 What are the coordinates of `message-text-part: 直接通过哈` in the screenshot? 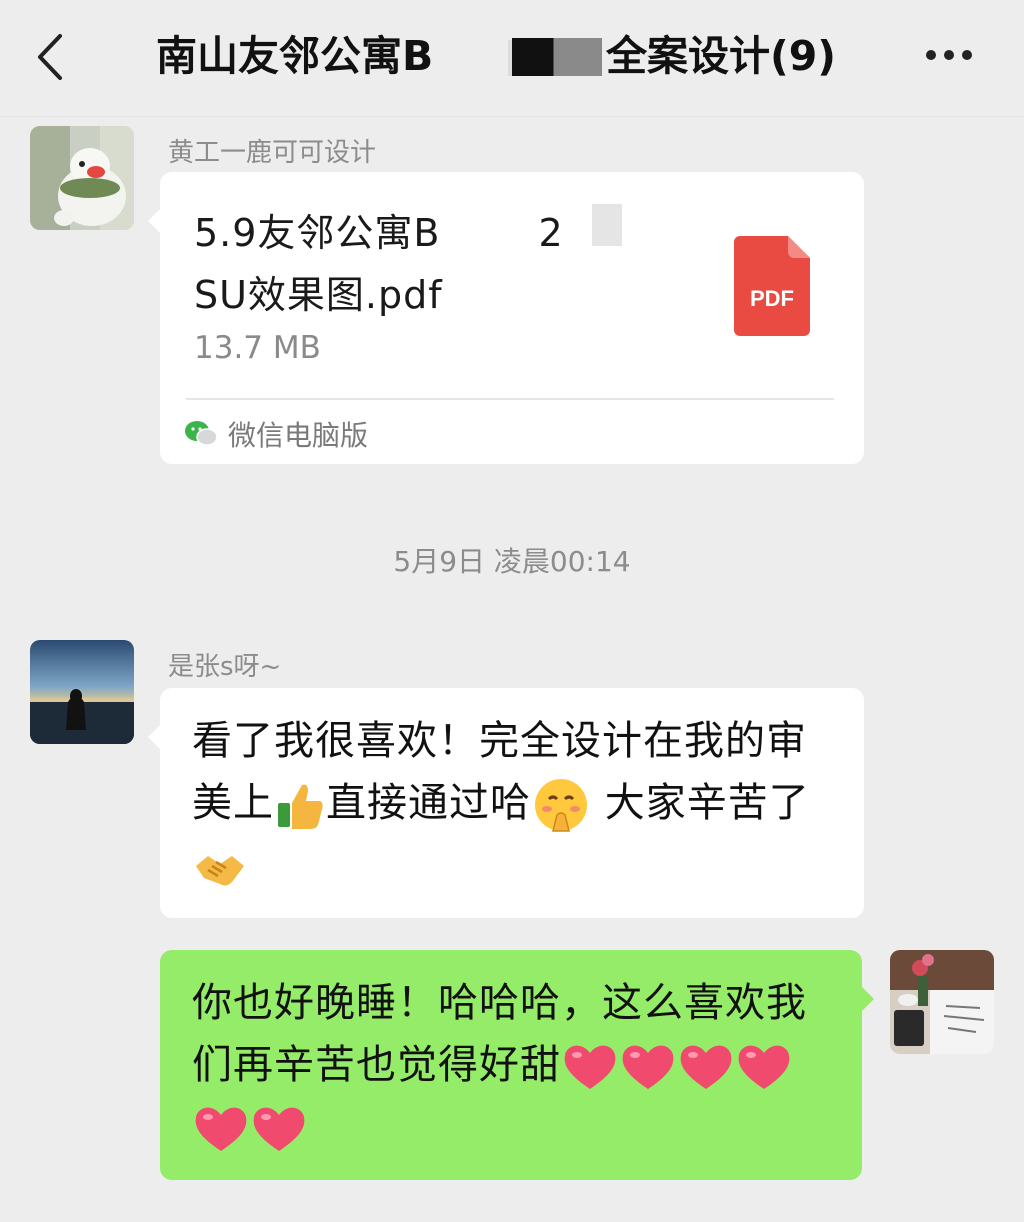 It's located at (428, 803).